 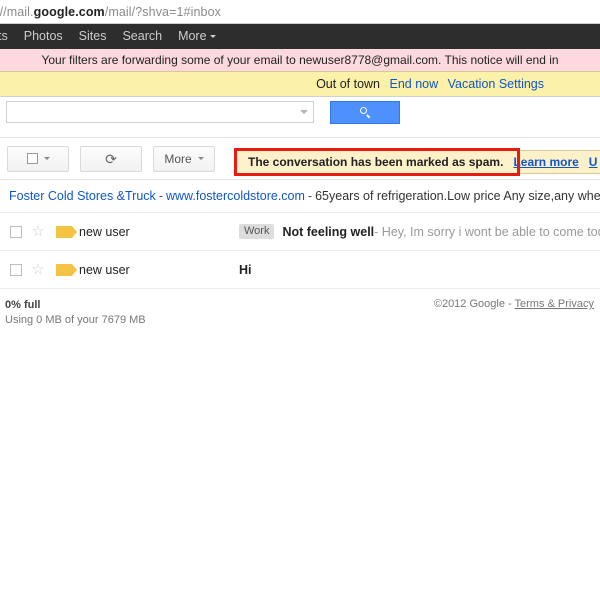 I want to click on terms-privacy-link: Terms & Privacy, so click(x=554, y=304).